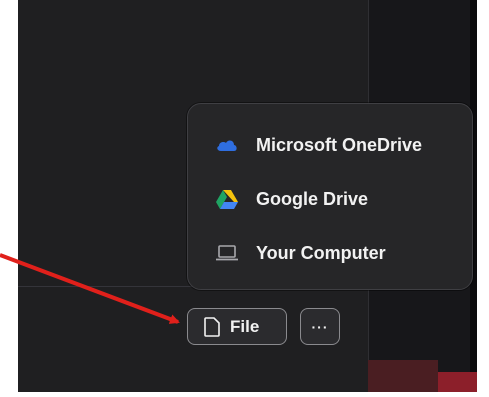 This screenshot has height=397, width=489. Describe the element at coordinates (227, 253) in the screenshot. I see `laptop-icon` at that location.